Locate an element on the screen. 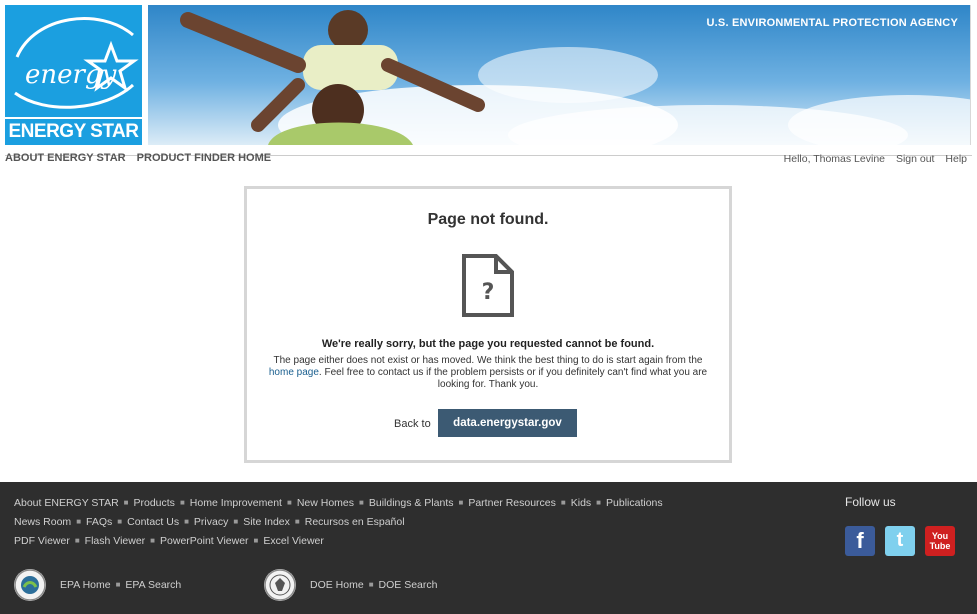  nav-about-energy-star: ABOUT ENERGY STAR is located at coordinates (65, 158).